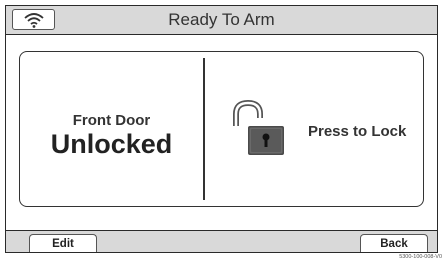 The width and height of the screenshot is (444, 260). Describe the element at coordinates (258, 127) in the screenshot. I see `unlocked-padlock-icon` at that location.